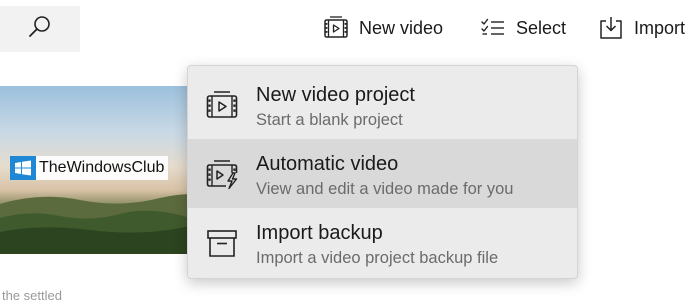  Describe the element at coordinates (660, 27) in the screenshot. I see `import-label: Import` at that location.